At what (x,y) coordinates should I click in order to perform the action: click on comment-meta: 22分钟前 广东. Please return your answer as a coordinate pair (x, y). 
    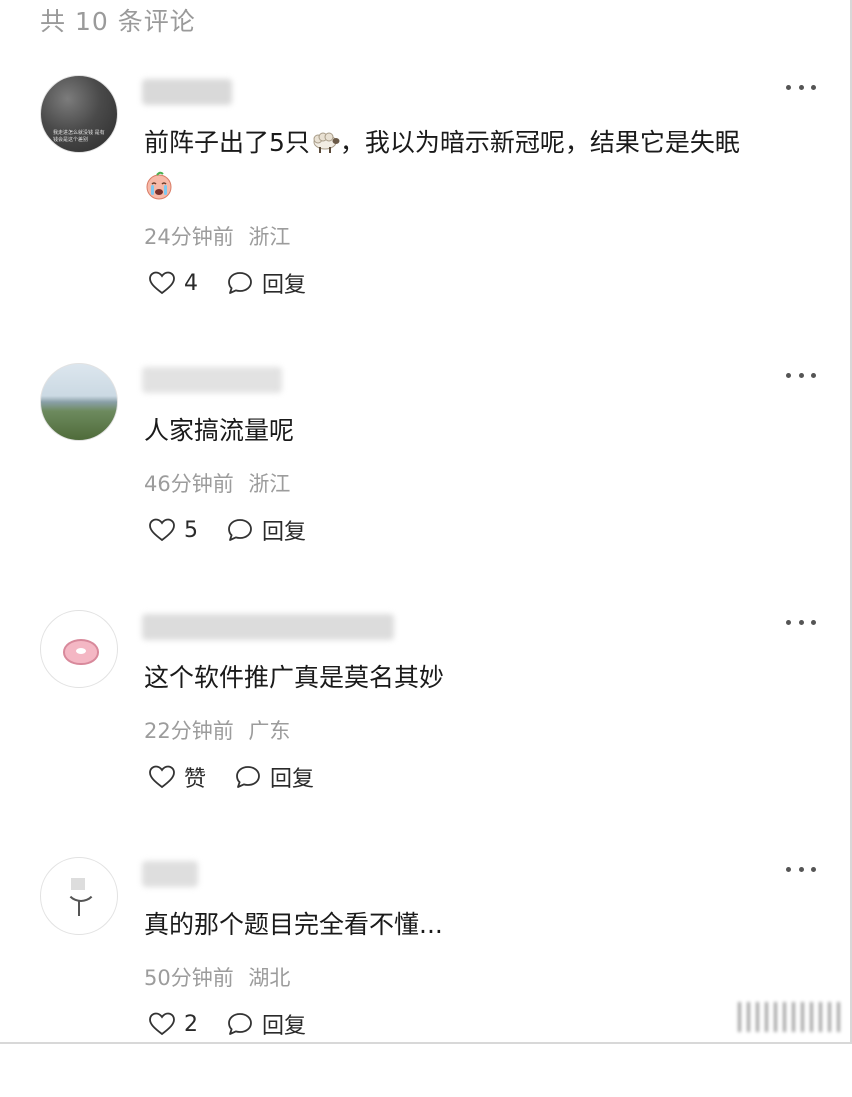
    Looking at the image, I should click on (217, 730).